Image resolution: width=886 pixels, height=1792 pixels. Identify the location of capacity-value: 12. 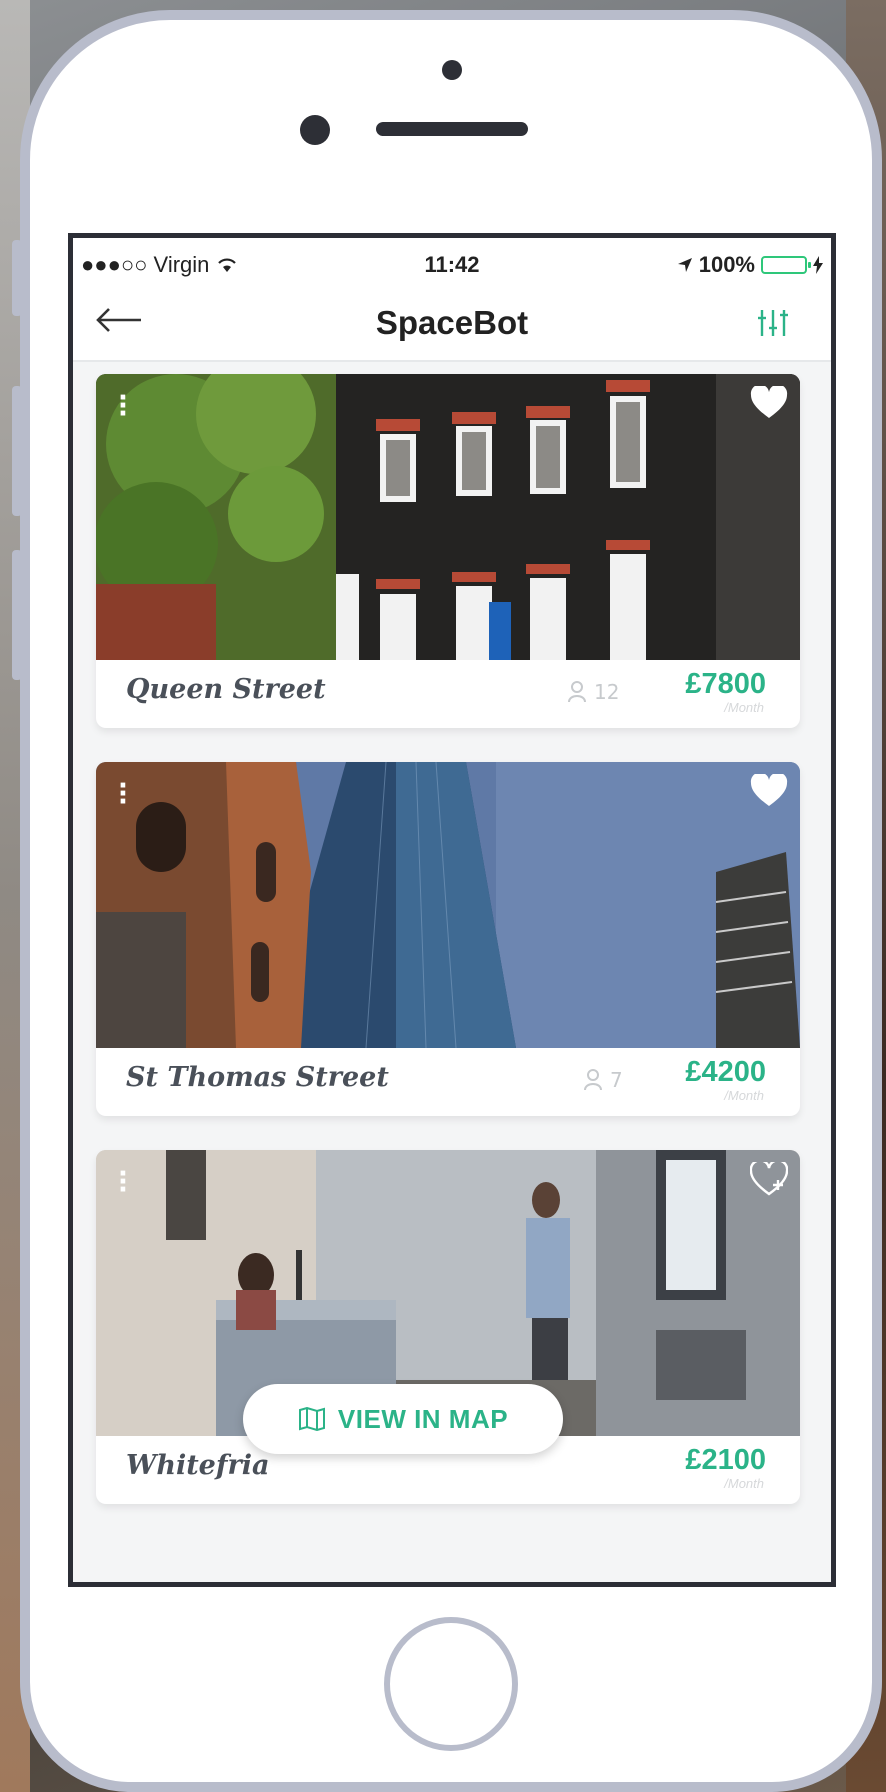
(607, 692).